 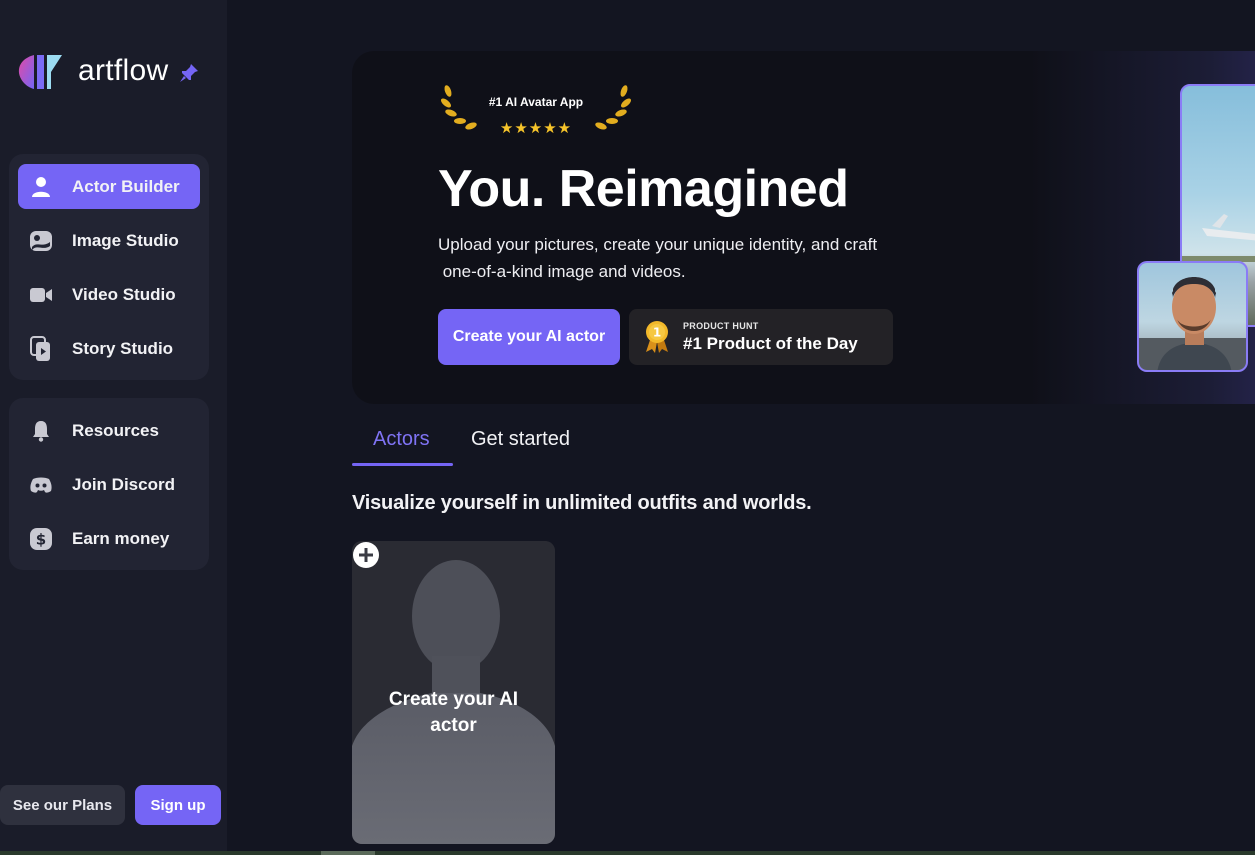 What do you see at coordinates (178, 805) in the screenshot?
I see `sign-up-button: Sign up` at bounding box center [178, 805].